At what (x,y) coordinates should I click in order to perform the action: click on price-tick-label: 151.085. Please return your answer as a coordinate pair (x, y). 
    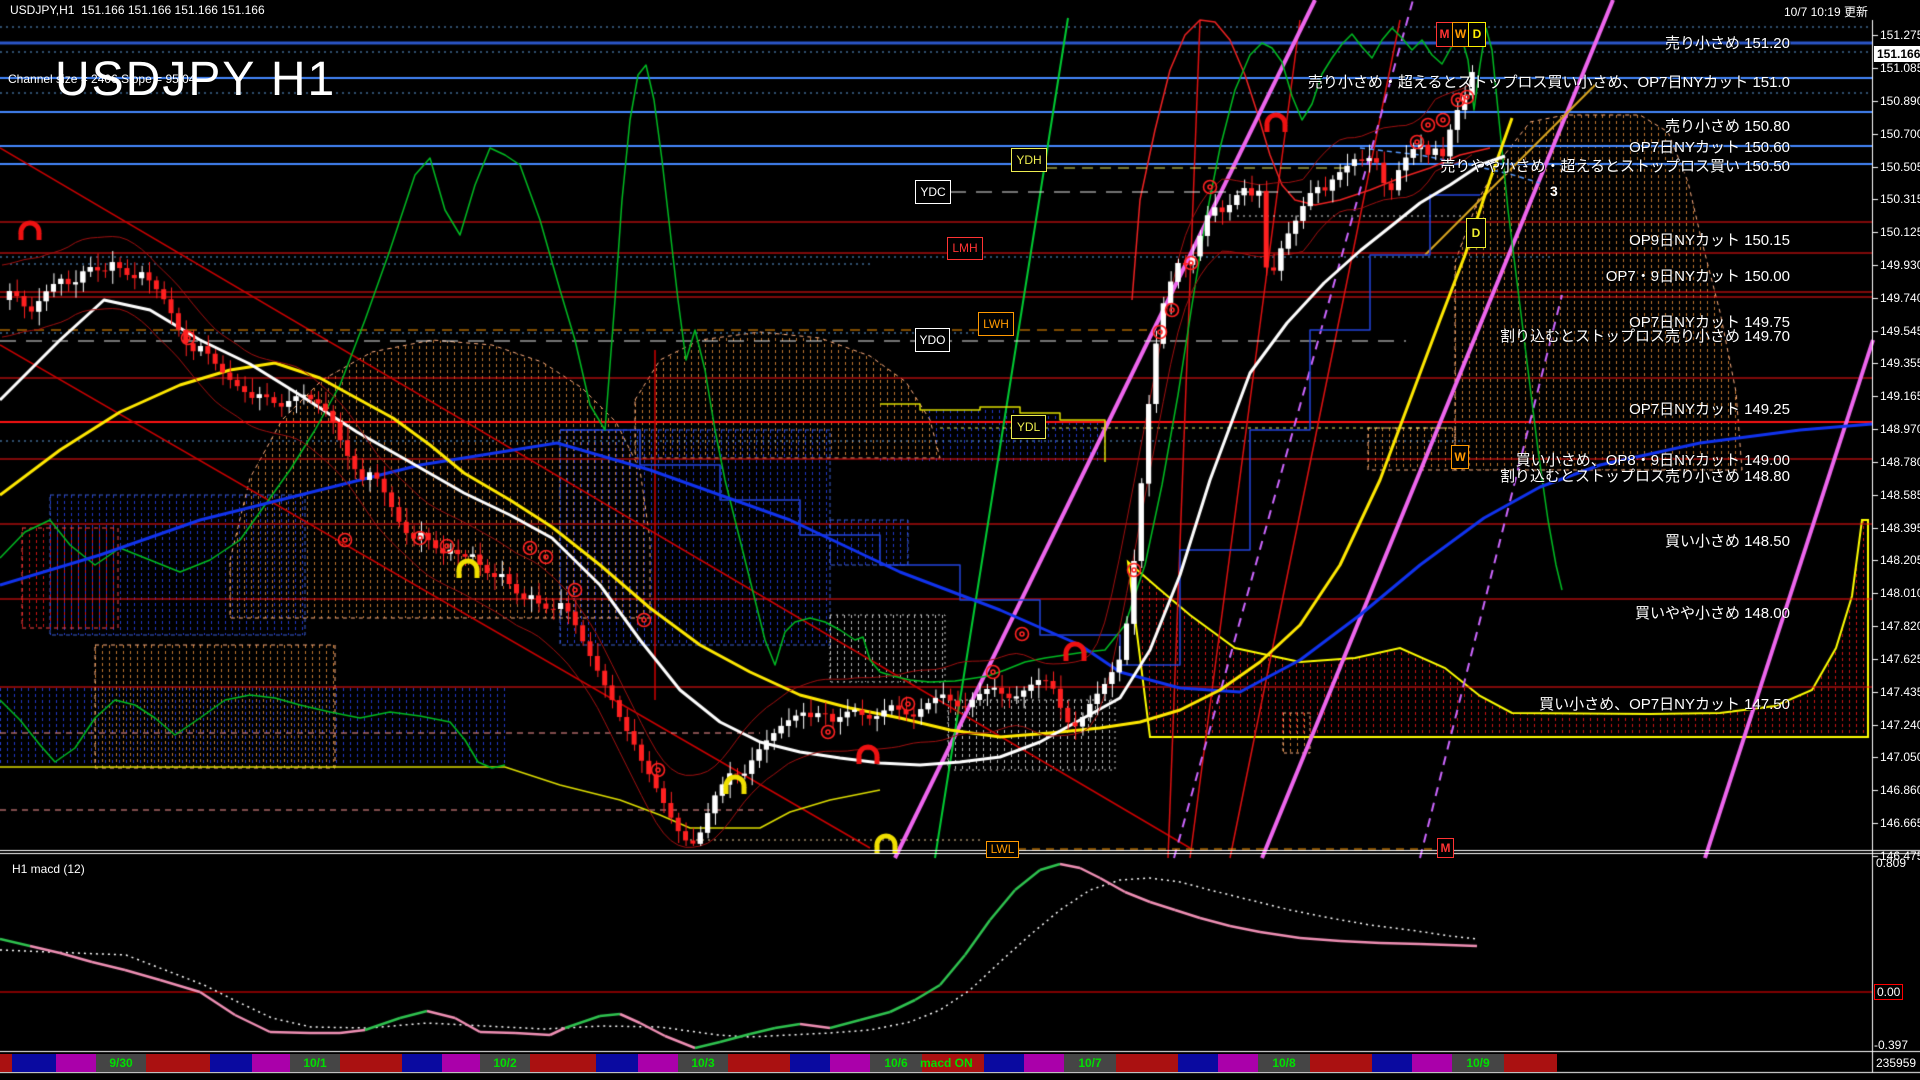
    Looking at the image, I should click on (1900, 68).